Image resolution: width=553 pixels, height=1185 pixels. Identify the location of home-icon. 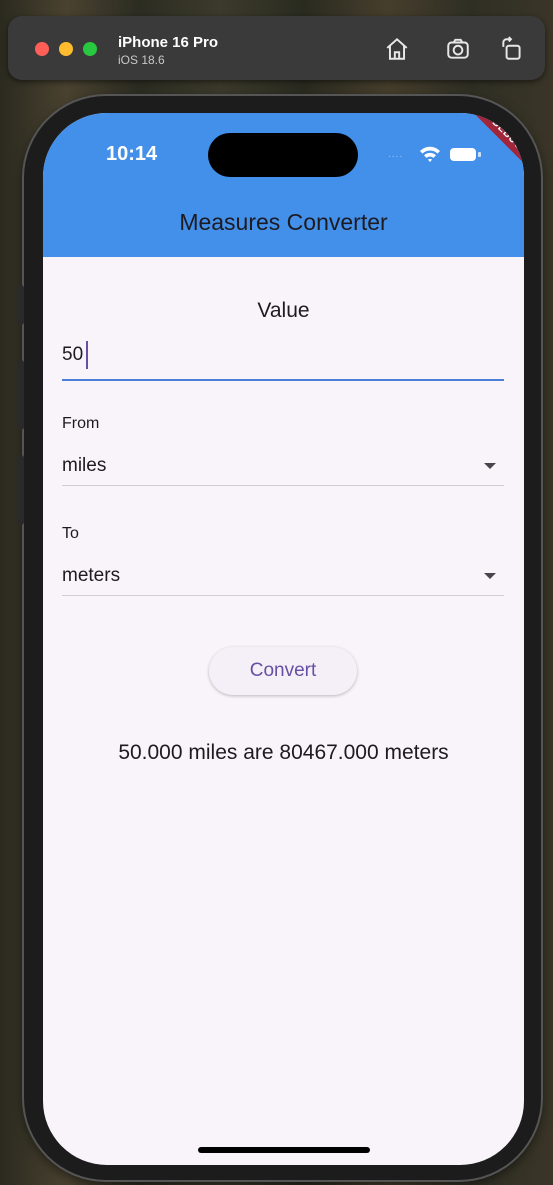
(397, 49).